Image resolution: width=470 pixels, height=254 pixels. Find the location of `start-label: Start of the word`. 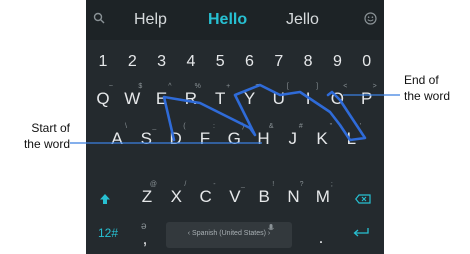

start-label: Start of the word is located at coordinates (37, 136).